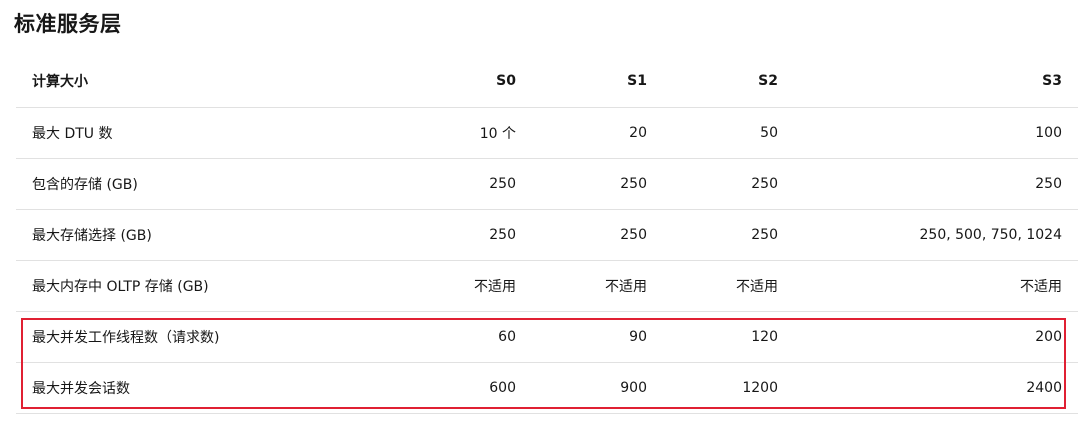 The height and width of the screenshot is (428, 1089). Describe the element at coordinates (68, 24) in the screenshot. I see `page-title: 标准服务层` at that location.